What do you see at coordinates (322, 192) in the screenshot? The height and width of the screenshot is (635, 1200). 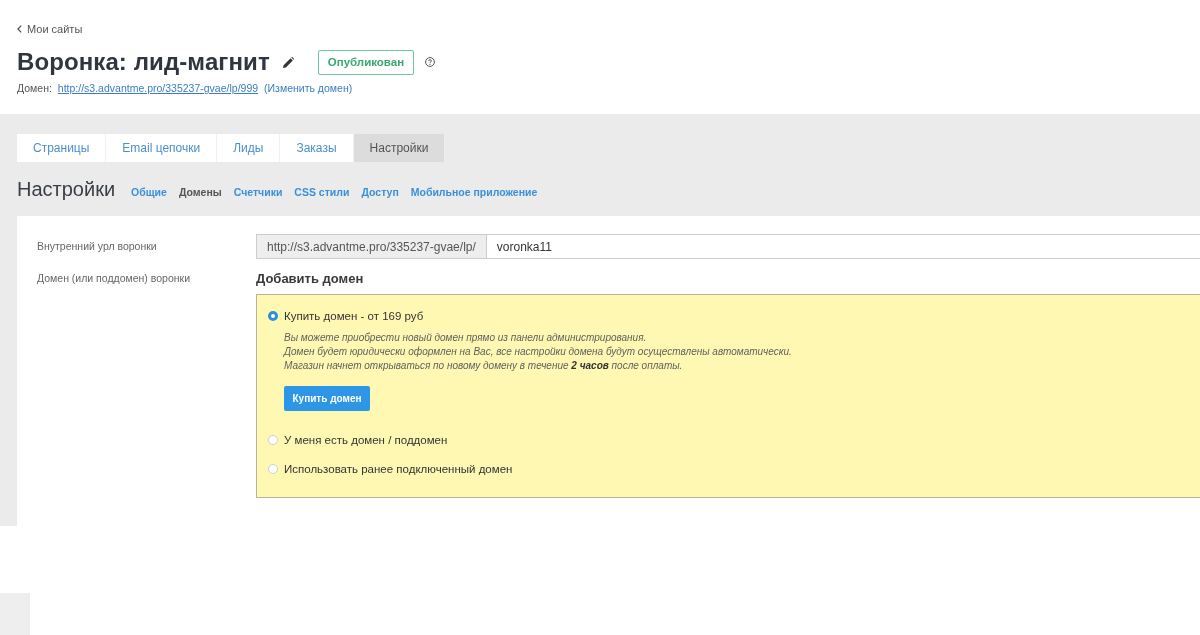 I see `subnav-link: CSS стили` at bounding box center [322, 192].